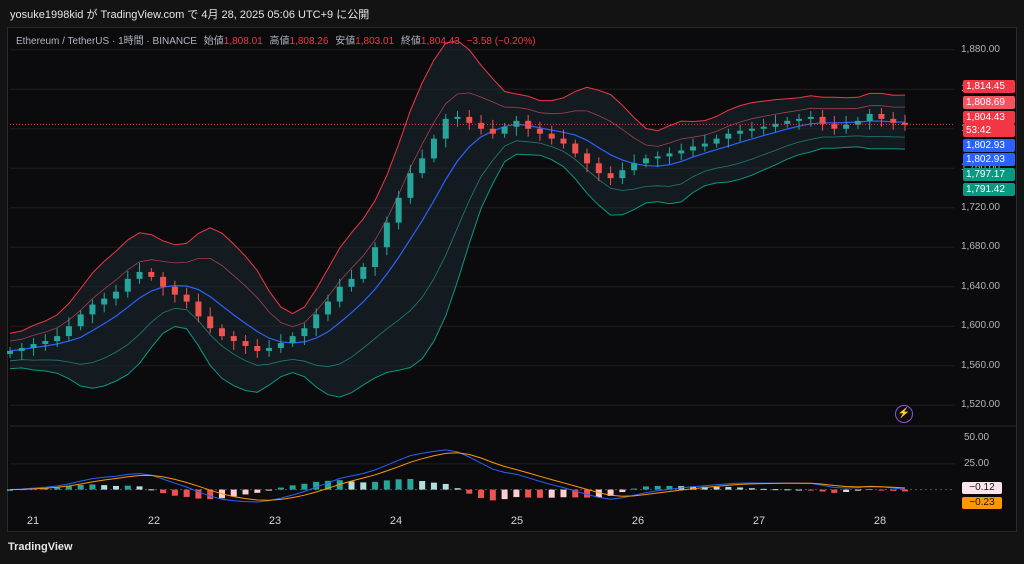 The width and height of the screenshot is (1024, 564). Describe the element at coordinates (989, 189) in the screenshot. I see `price-tag: 1,791.42` at that location.